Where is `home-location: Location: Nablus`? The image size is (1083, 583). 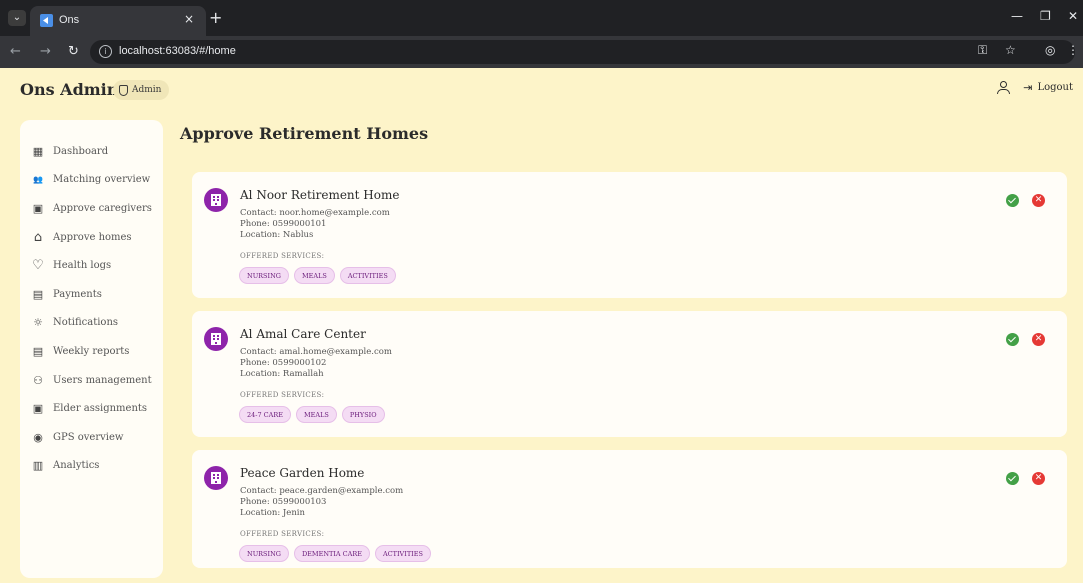 home-location: Location: Nablus is located at coordinates (277, 235).